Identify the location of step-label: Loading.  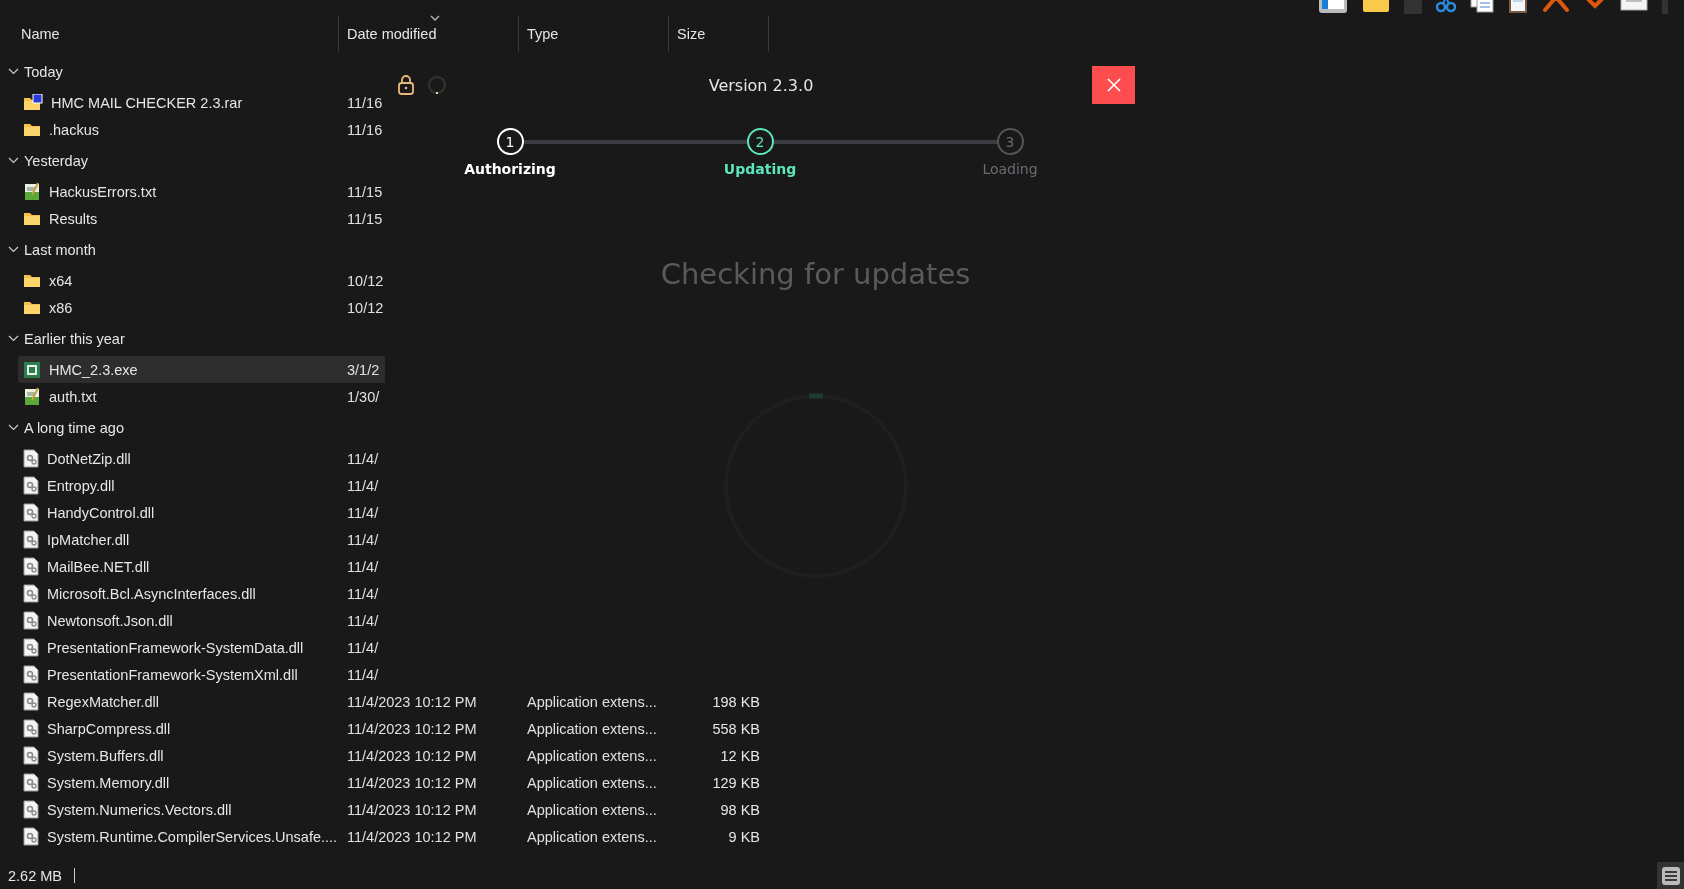
(1010, 169).